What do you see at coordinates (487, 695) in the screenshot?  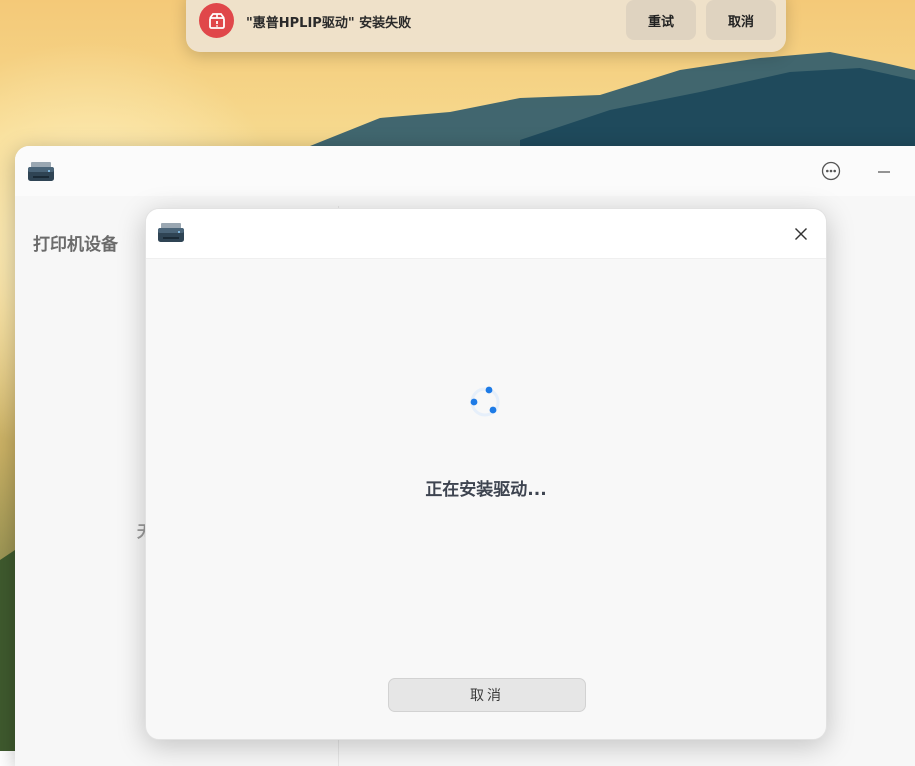 I see `cancel-install-button: 取消` at bounding box center [487, 695].